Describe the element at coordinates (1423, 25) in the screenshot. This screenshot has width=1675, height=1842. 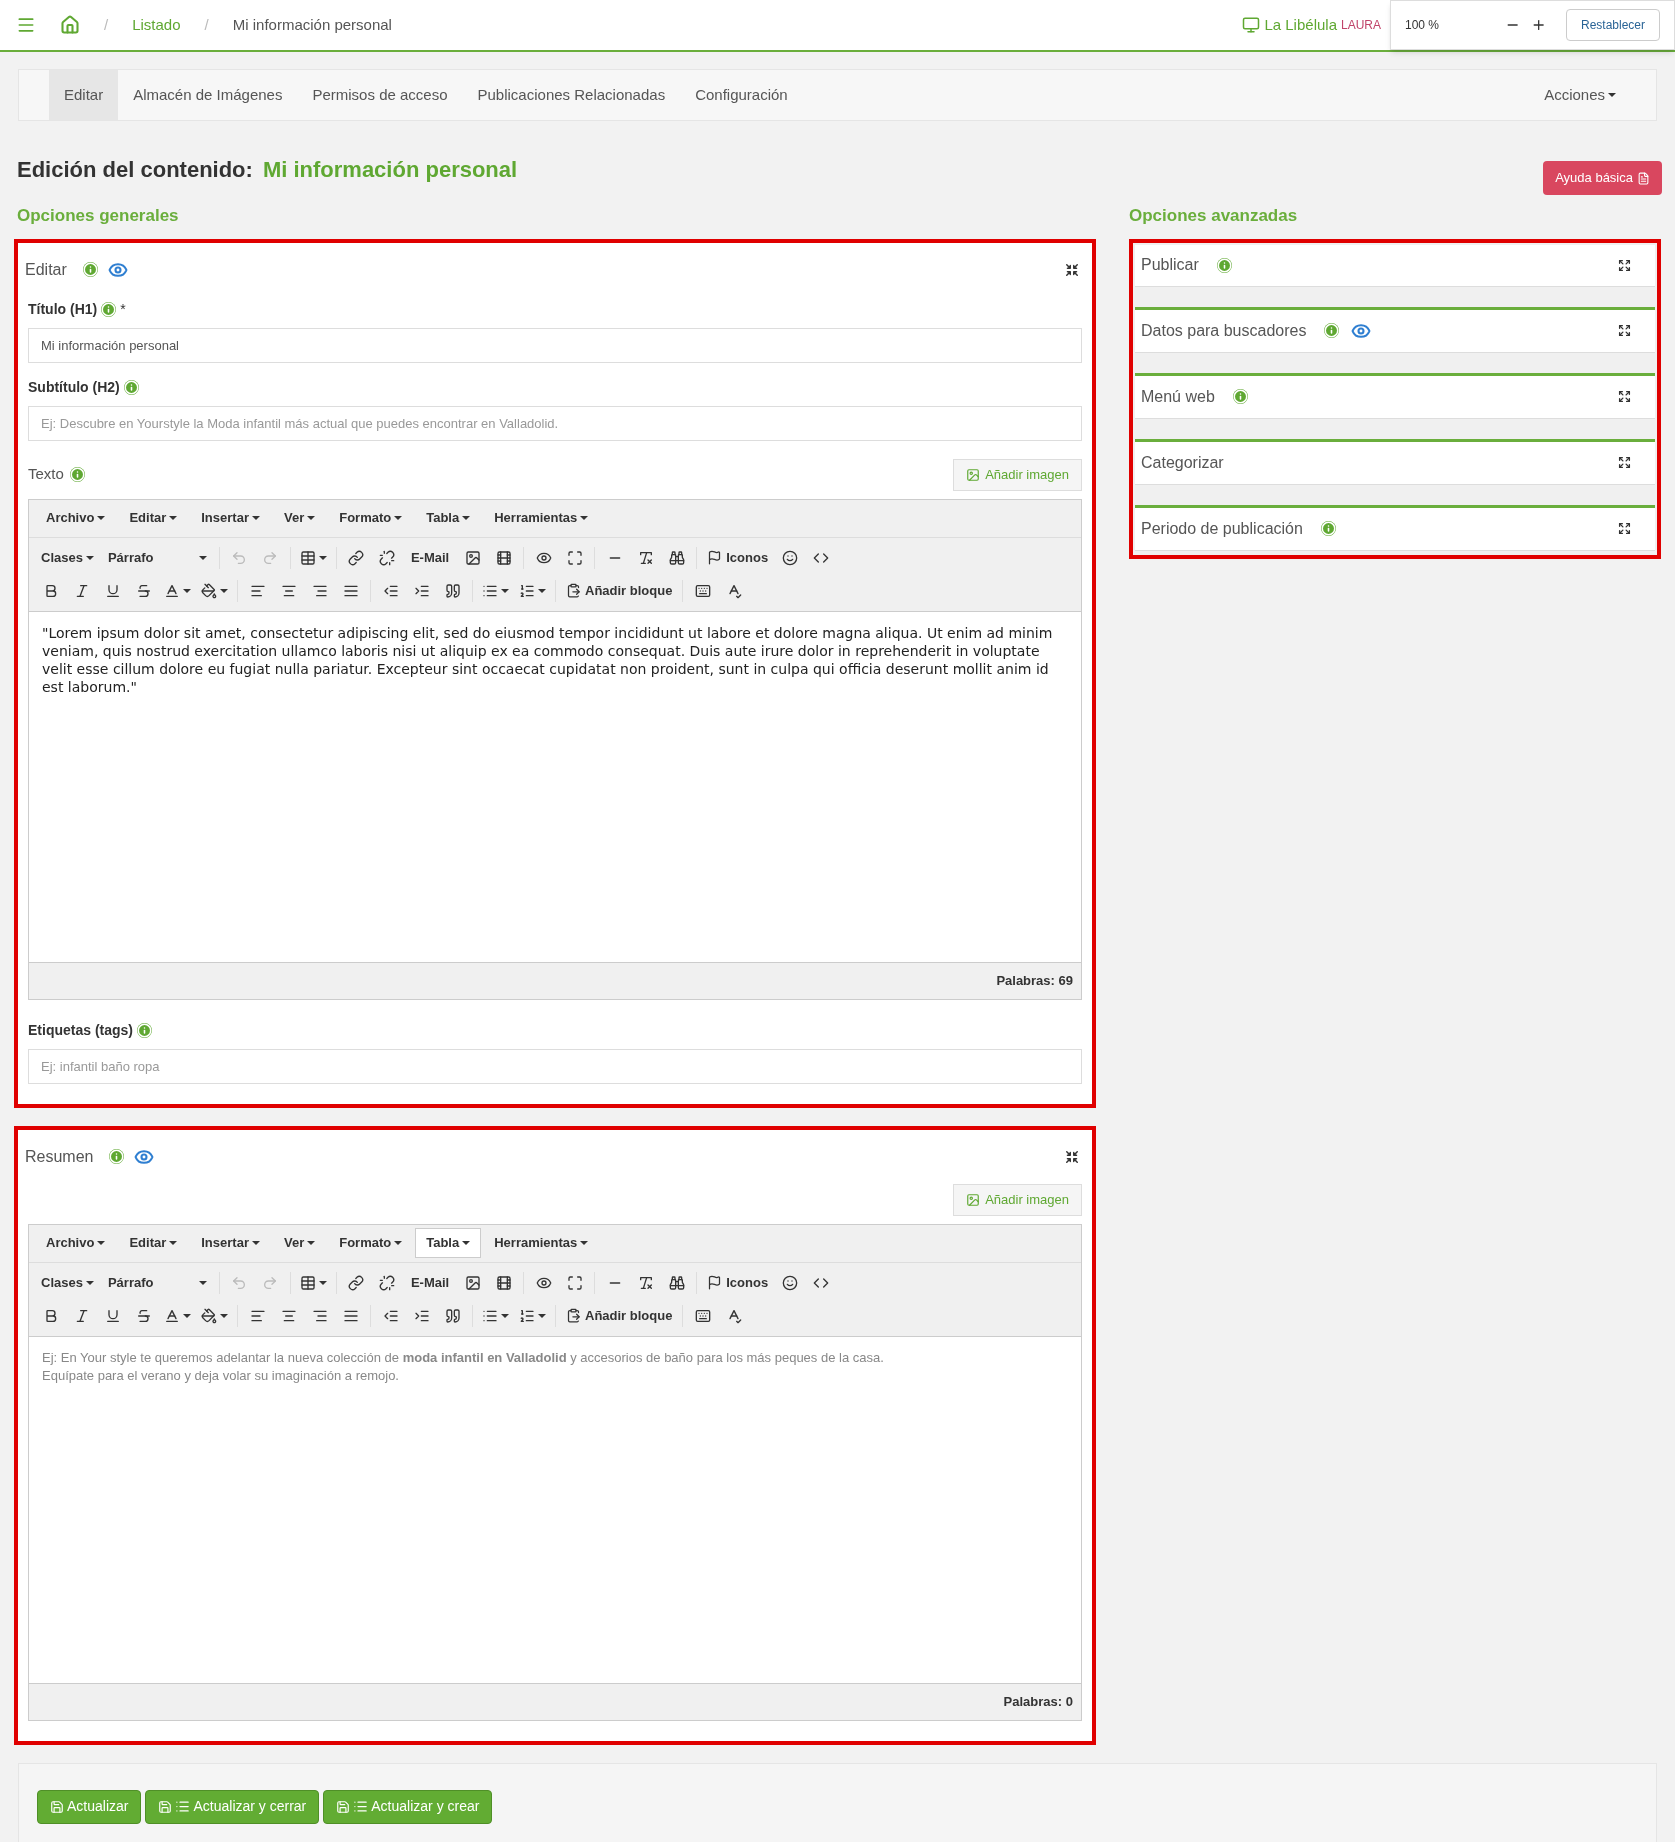
I see `zoom-value: 100 %` at that location.